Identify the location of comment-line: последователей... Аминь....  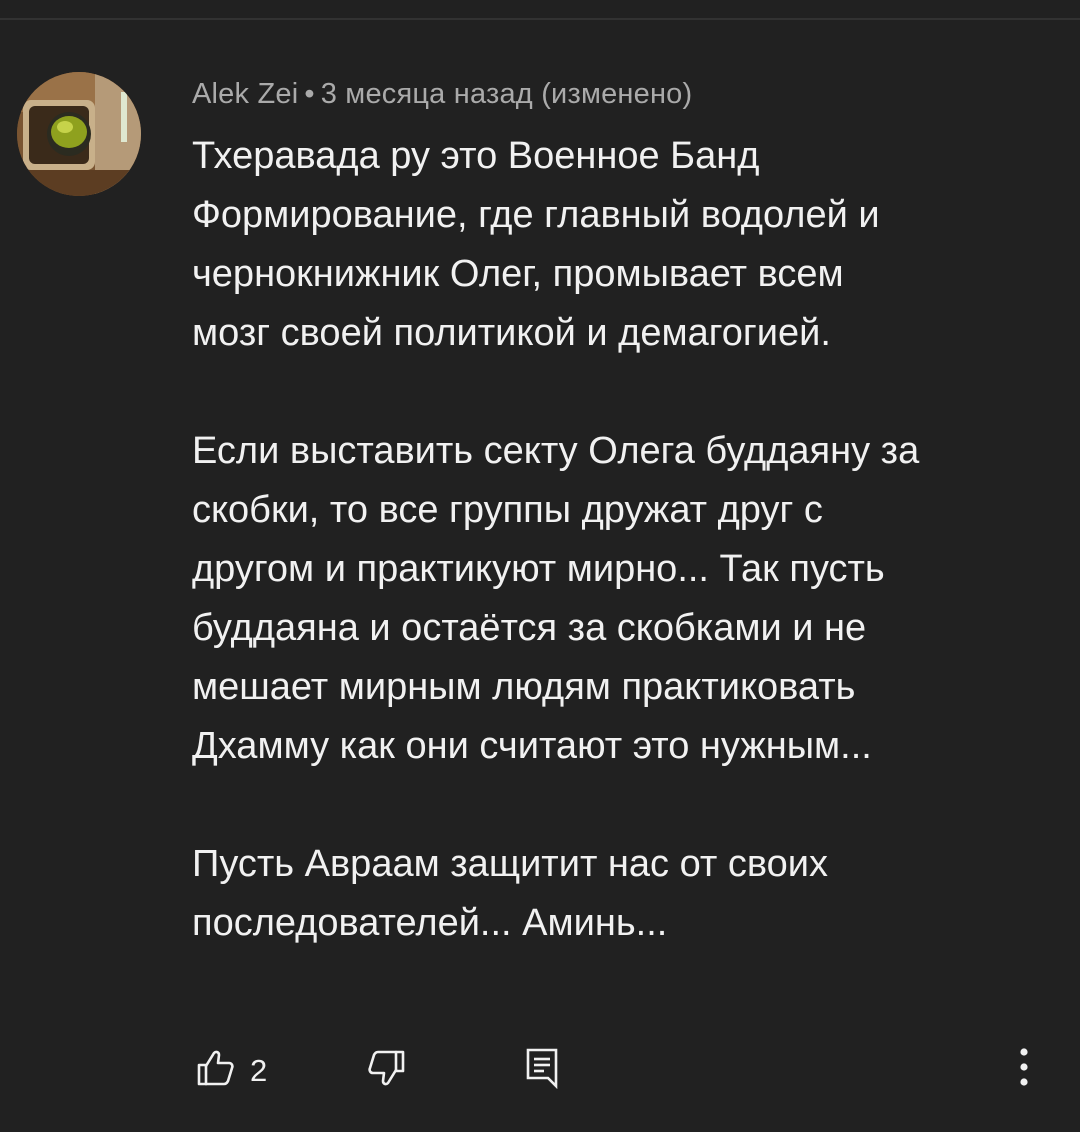
(430, 923).